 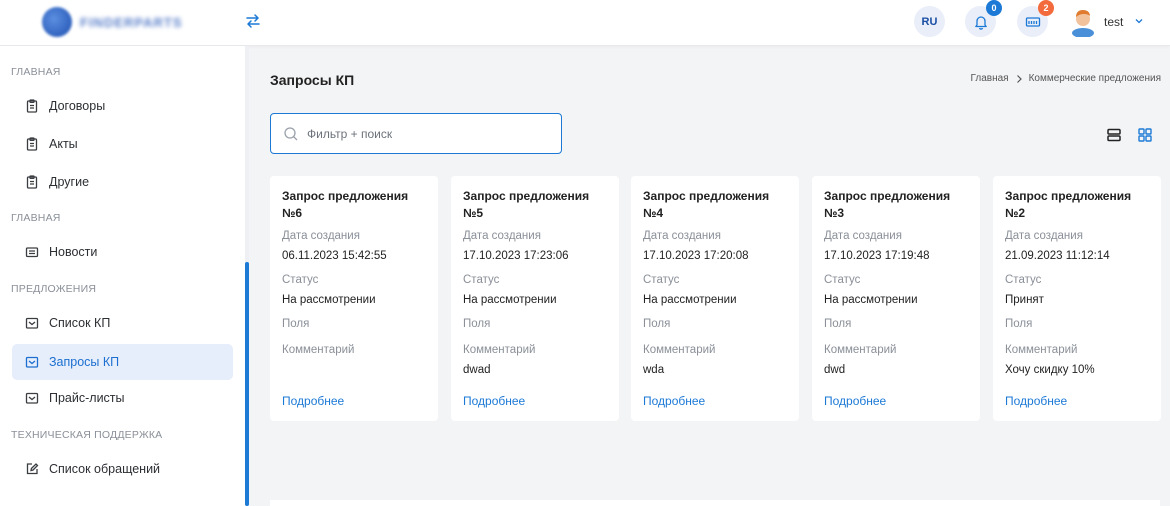 What do you see at coordinates (122, 362) in the screenshot?
I see `sidebar-item-offer-requests: Запросы КП` at bounding box center [122, 362].